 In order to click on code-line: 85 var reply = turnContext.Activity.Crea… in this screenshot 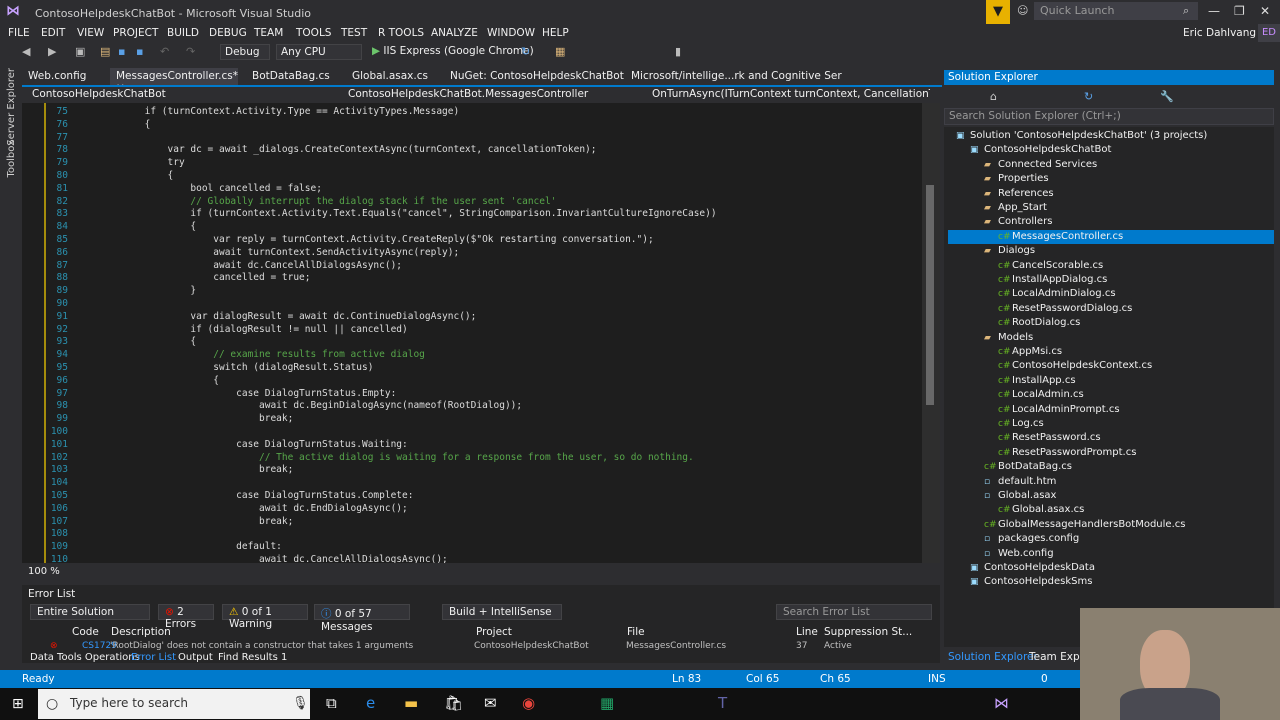, I will do `click(472, 239)`.